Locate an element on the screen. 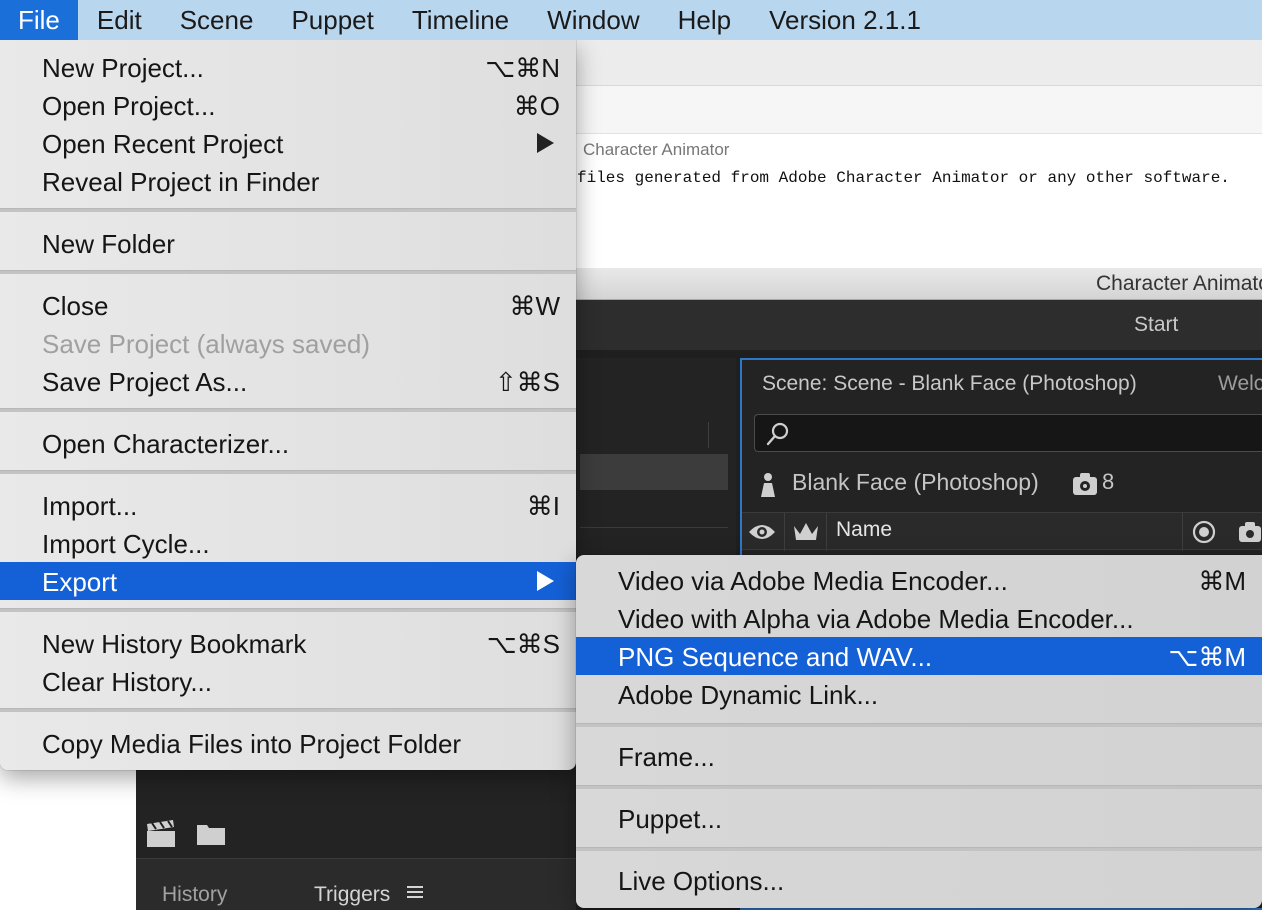 This screenshot has height=910, width=1262. menu-timeline: Timeline is located at coordinates (460, 20).